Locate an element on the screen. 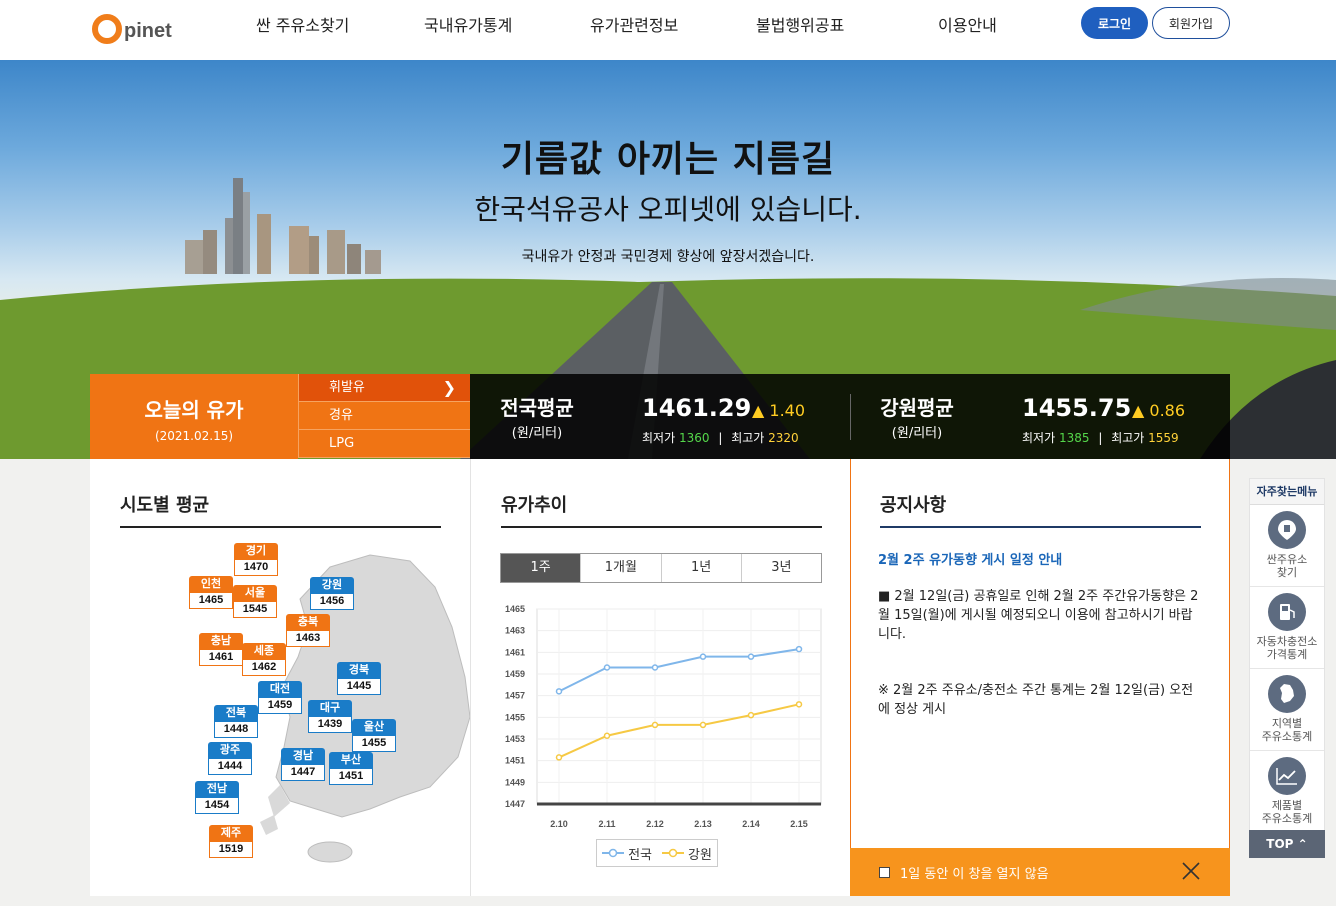 This screenshot has width=1336, height=906. region-badge: 제주 1519 is located at coordinates (231, 841).